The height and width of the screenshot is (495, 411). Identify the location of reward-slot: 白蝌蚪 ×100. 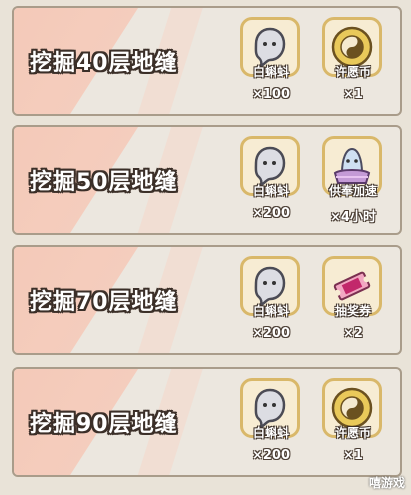
(272, 63).